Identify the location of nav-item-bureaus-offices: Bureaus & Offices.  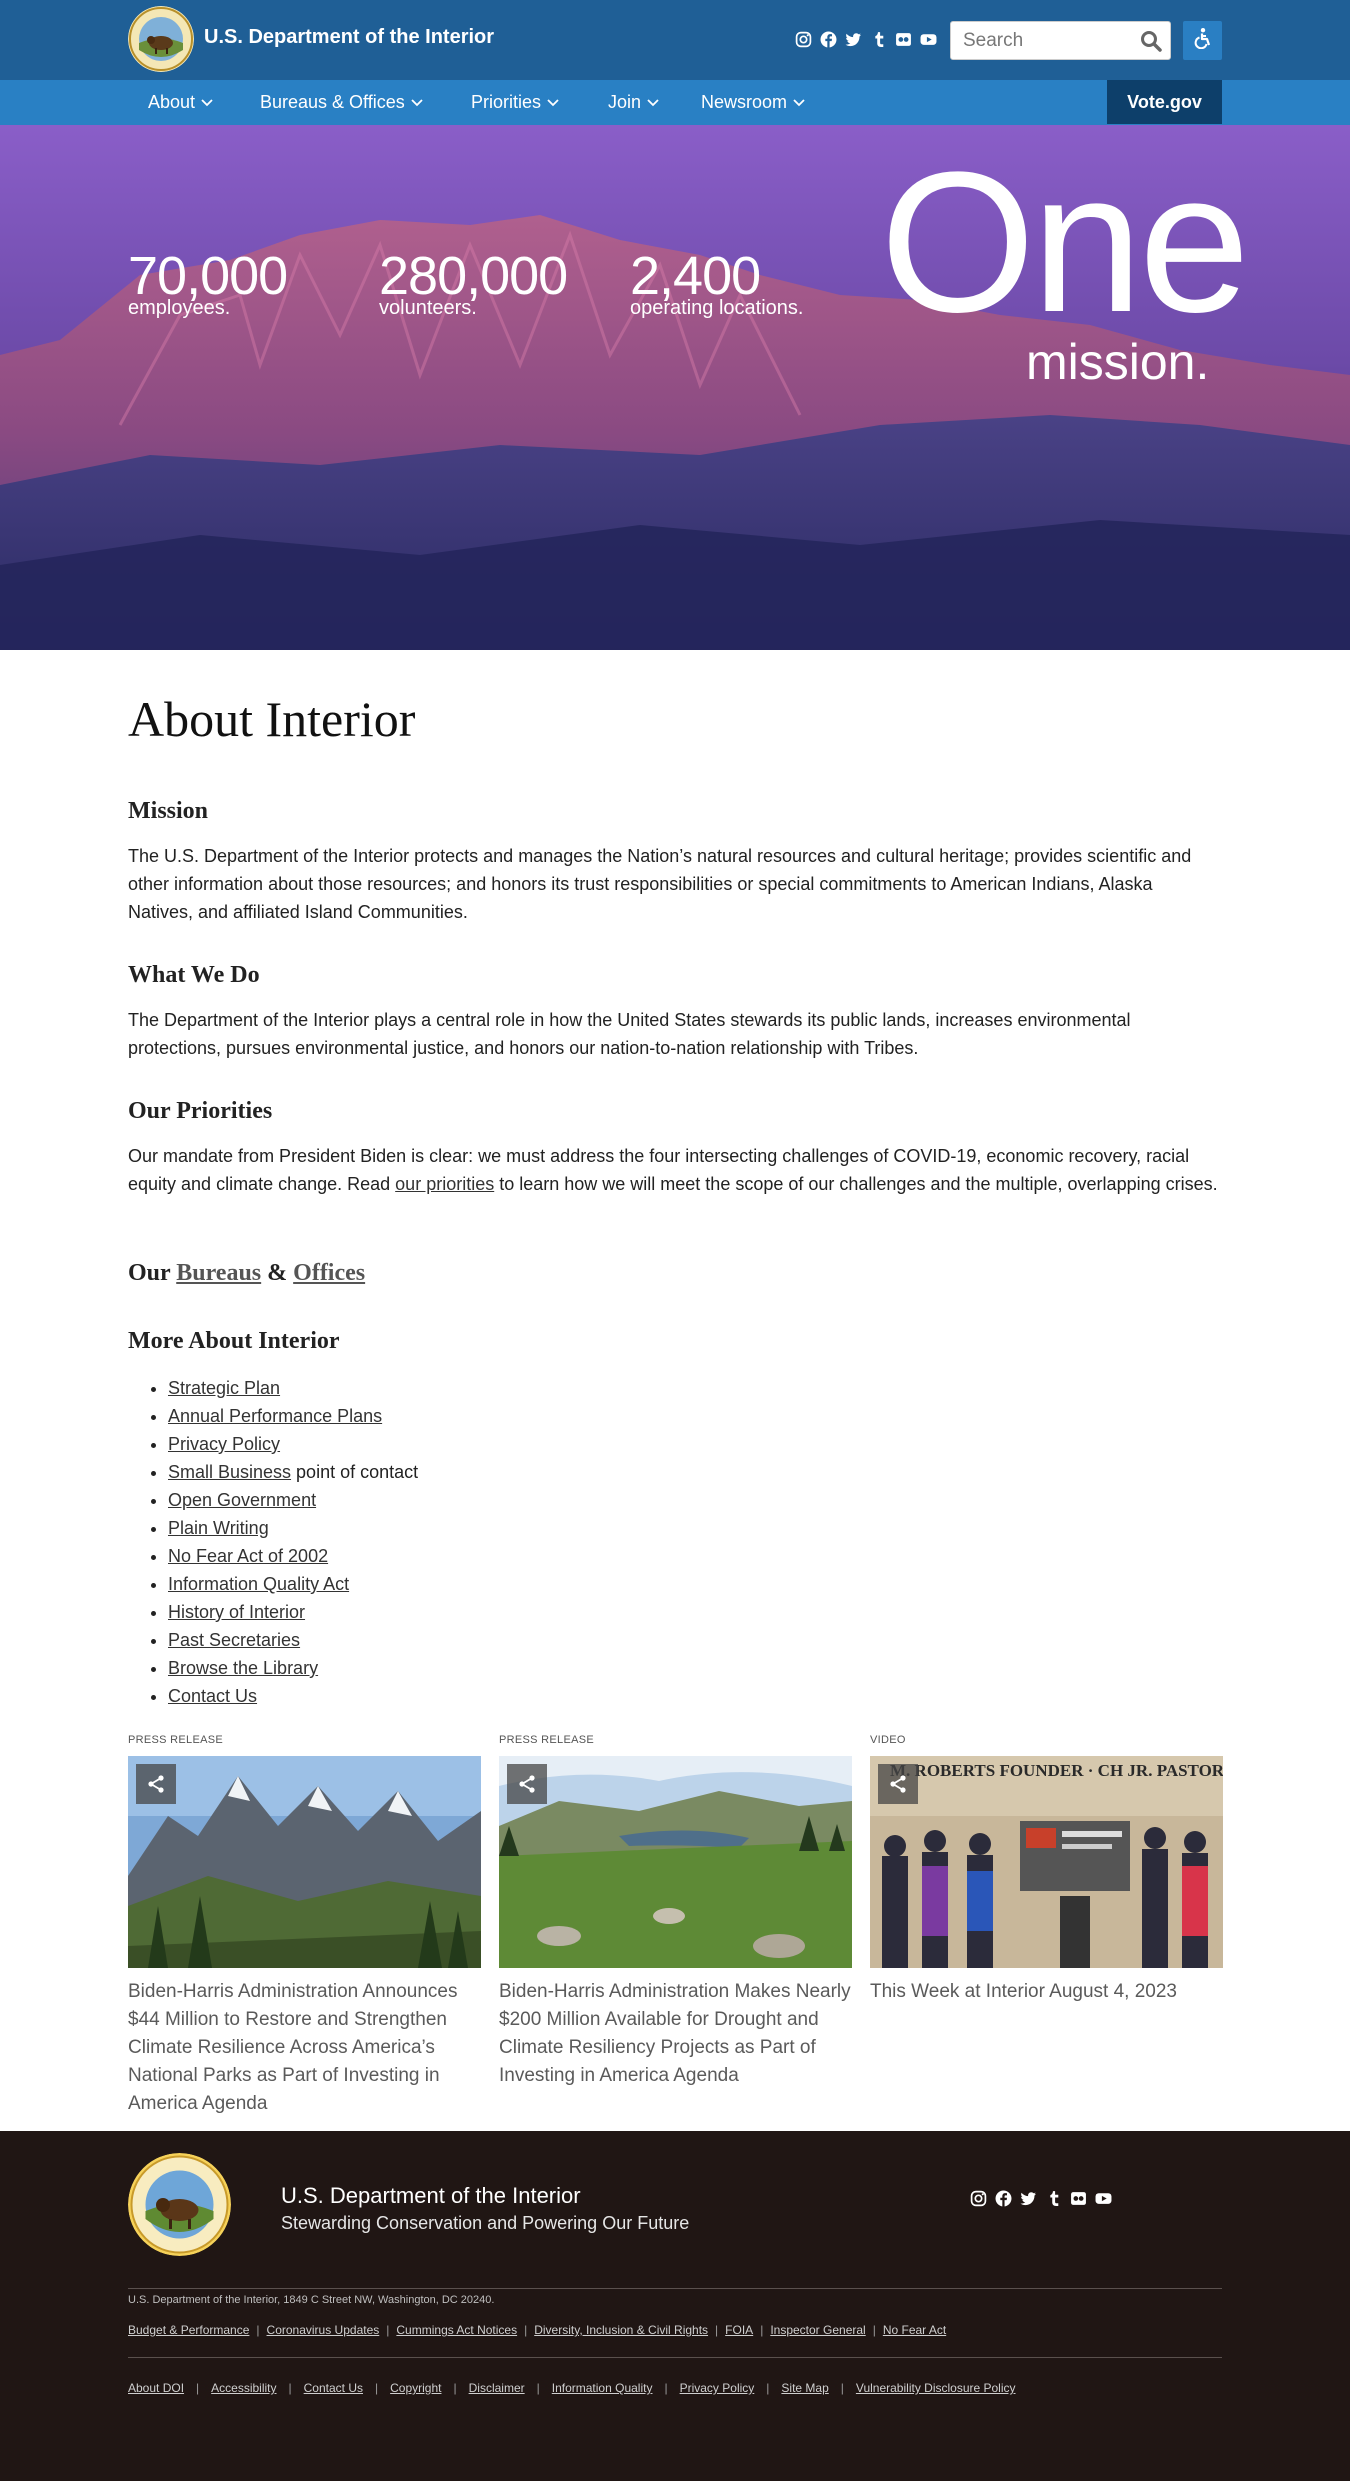
(341, 102).